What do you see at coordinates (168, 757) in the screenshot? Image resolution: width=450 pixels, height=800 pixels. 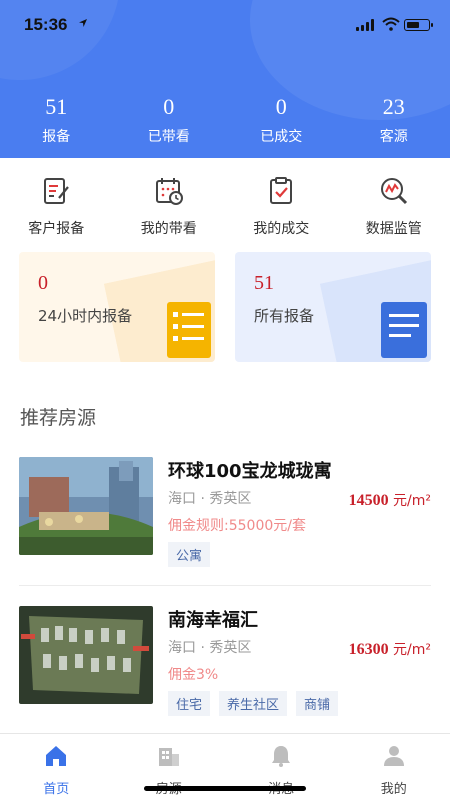 I see `building-icon` at bounding box center [168, 757].